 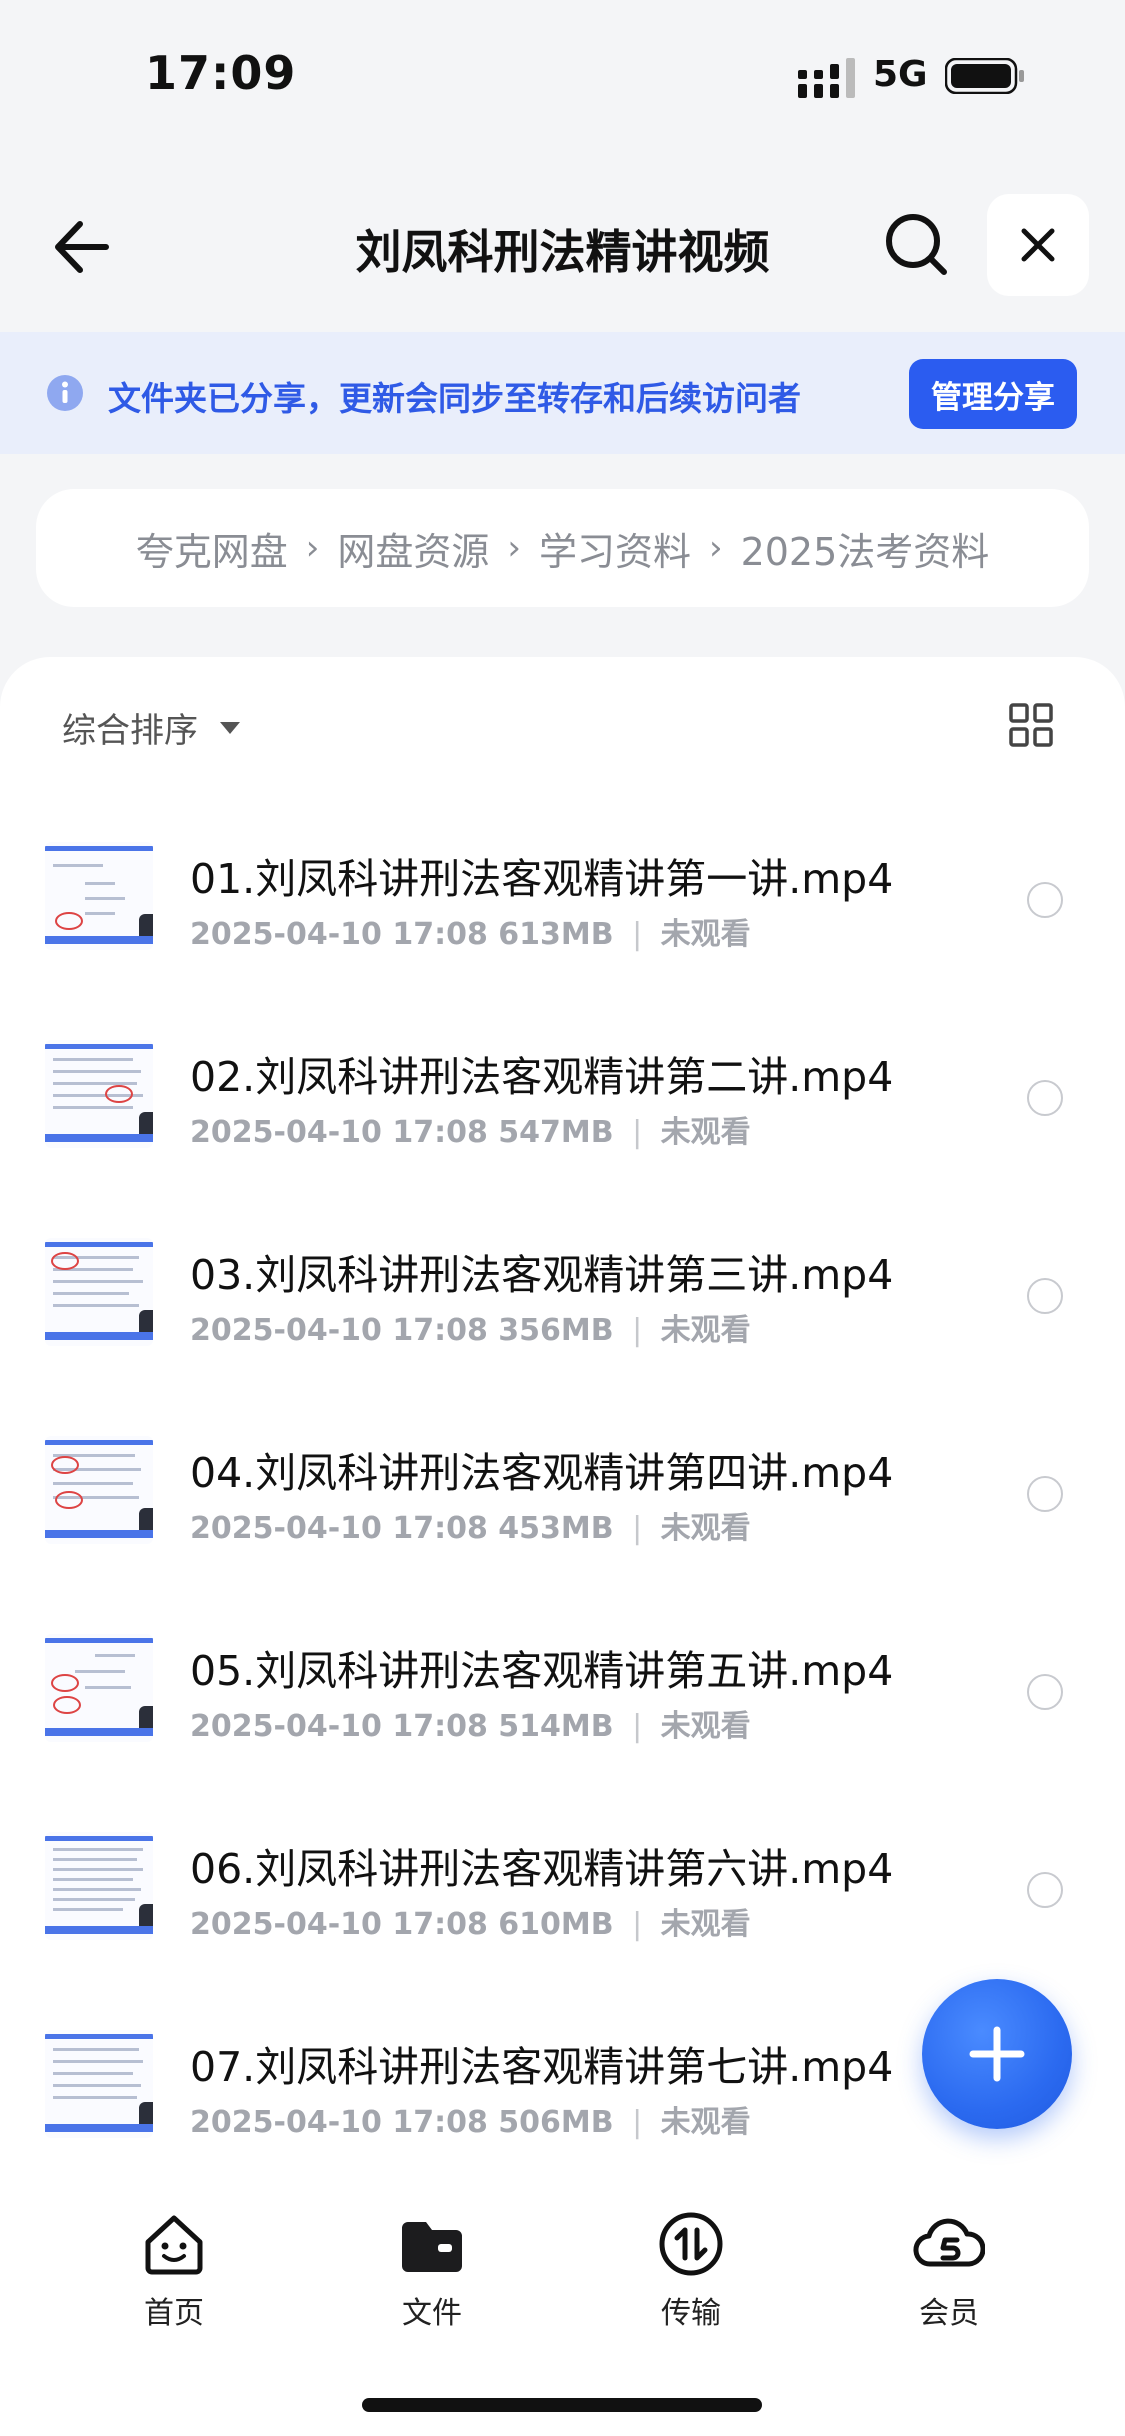 I want to click on close-icon, so click(x=1038, y=245).